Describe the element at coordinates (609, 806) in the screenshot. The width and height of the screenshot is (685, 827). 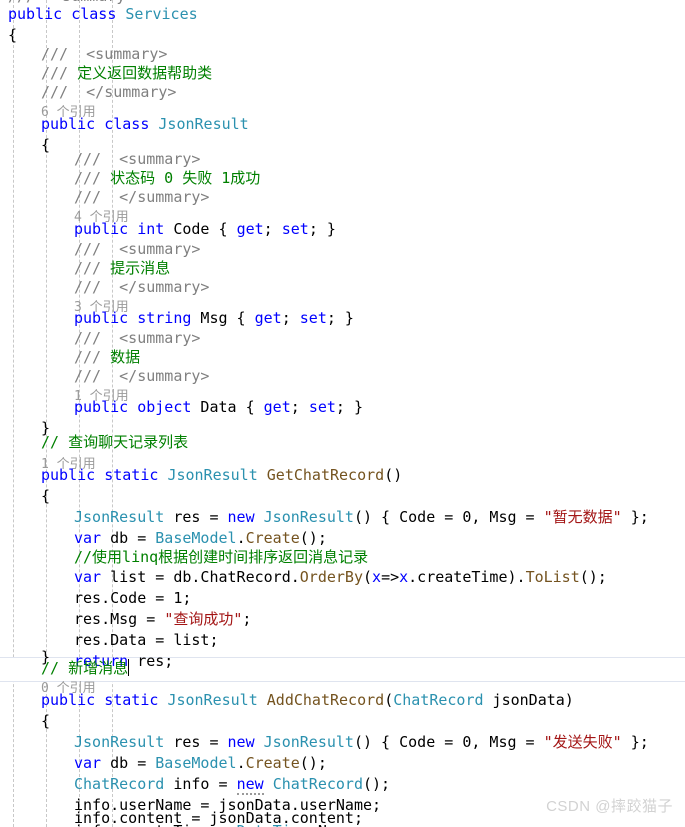
I see `csdn-watermark: CSDN @摔跤猫子` at that location.